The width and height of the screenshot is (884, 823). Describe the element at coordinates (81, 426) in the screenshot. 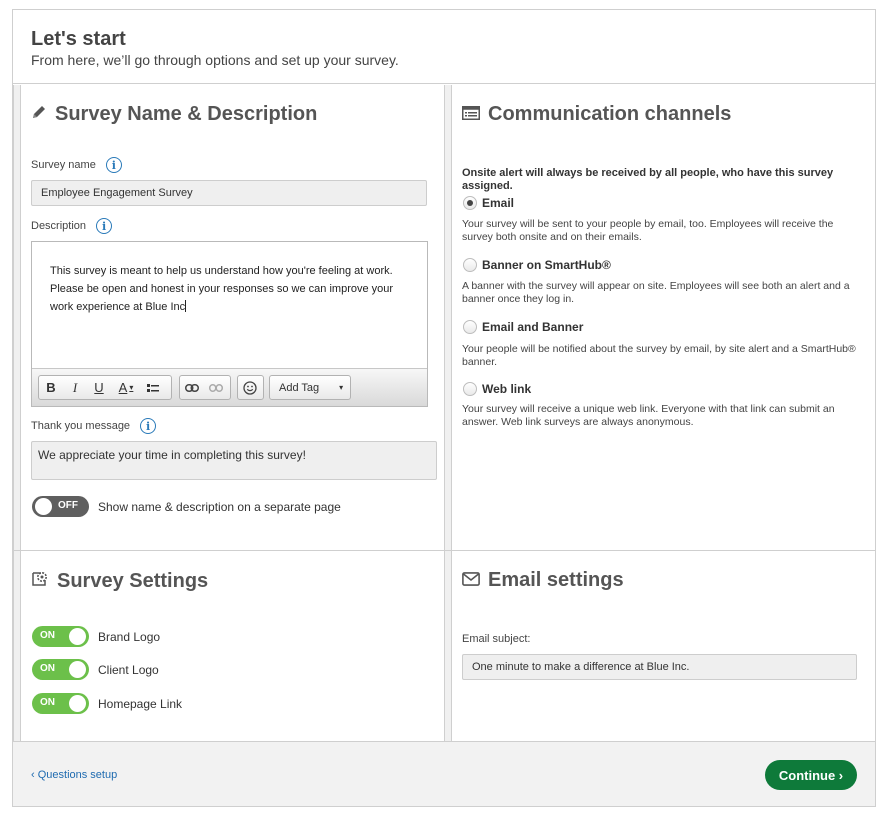

I see `thank-you-label-text: Thank you message` at that location.